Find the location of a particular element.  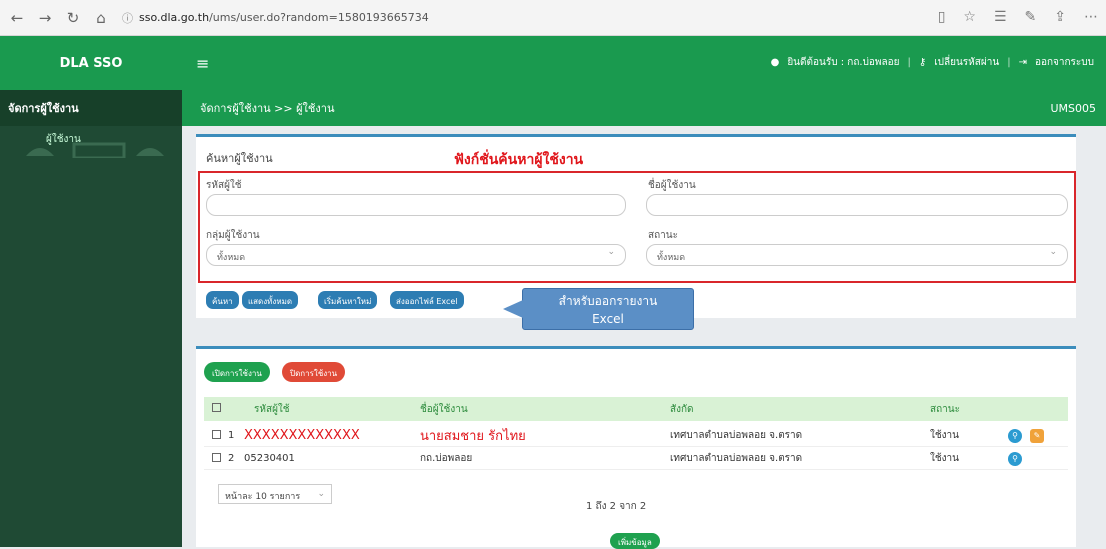

export-callout-line2: Excel is located at coordinates (608, 319).